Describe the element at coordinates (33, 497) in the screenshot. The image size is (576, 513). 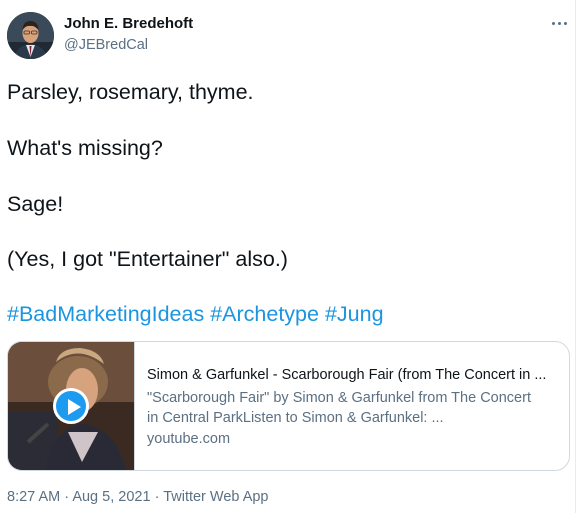
I see `tweet-time: 8:27 AM` at that location.